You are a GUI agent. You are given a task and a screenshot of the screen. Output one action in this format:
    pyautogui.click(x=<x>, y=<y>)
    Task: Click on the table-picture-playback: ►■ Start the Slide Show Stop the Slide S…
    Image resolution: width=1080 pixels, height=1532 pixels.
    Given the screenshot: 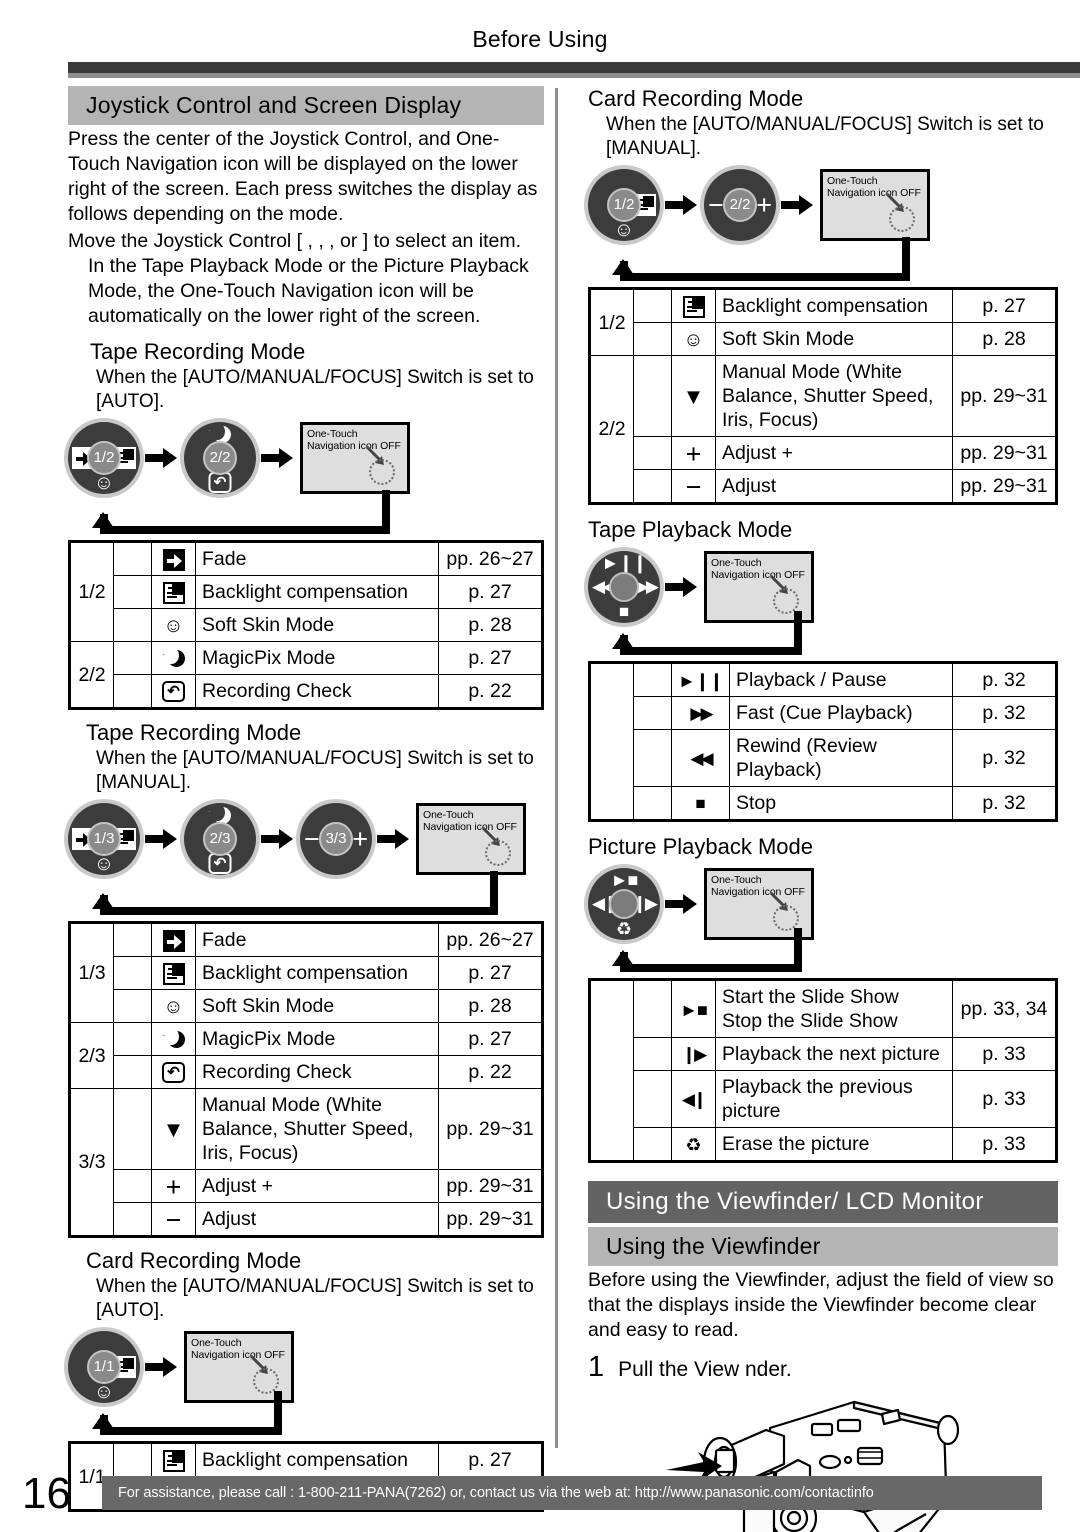 What is the action you would take?
    pyautogui.click(x=823, y=1070)
    